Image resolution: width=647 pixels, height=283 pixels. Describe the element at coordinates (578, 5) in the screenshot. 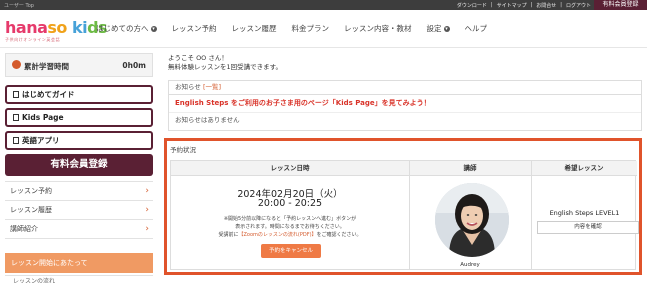

I see `logout-link: ログアウト` at that location.